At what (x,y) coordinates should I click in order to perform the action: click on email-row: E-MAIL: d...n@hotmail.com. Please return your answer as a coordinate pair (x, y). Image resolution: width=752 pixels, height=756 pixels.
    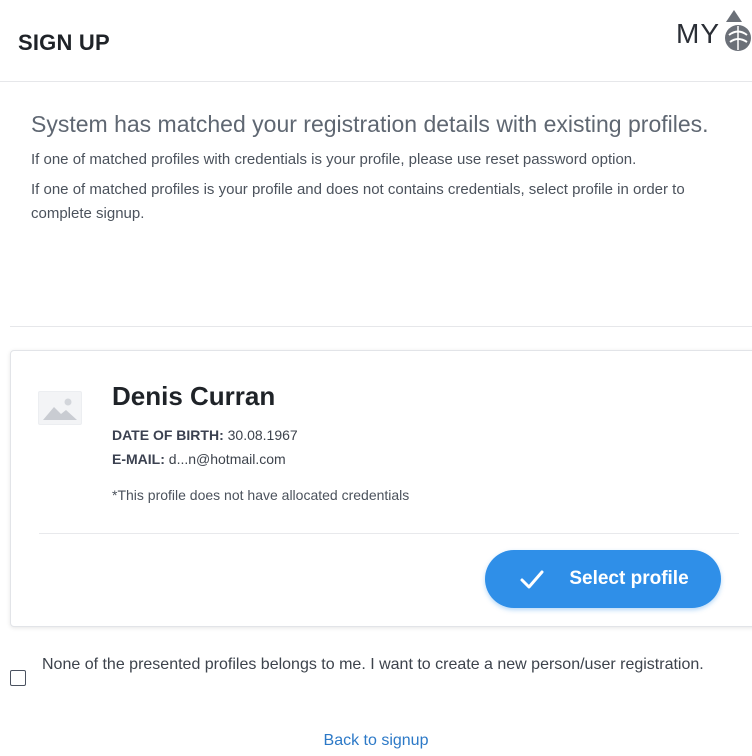
    Looking at the image, I should click on (199, 459).